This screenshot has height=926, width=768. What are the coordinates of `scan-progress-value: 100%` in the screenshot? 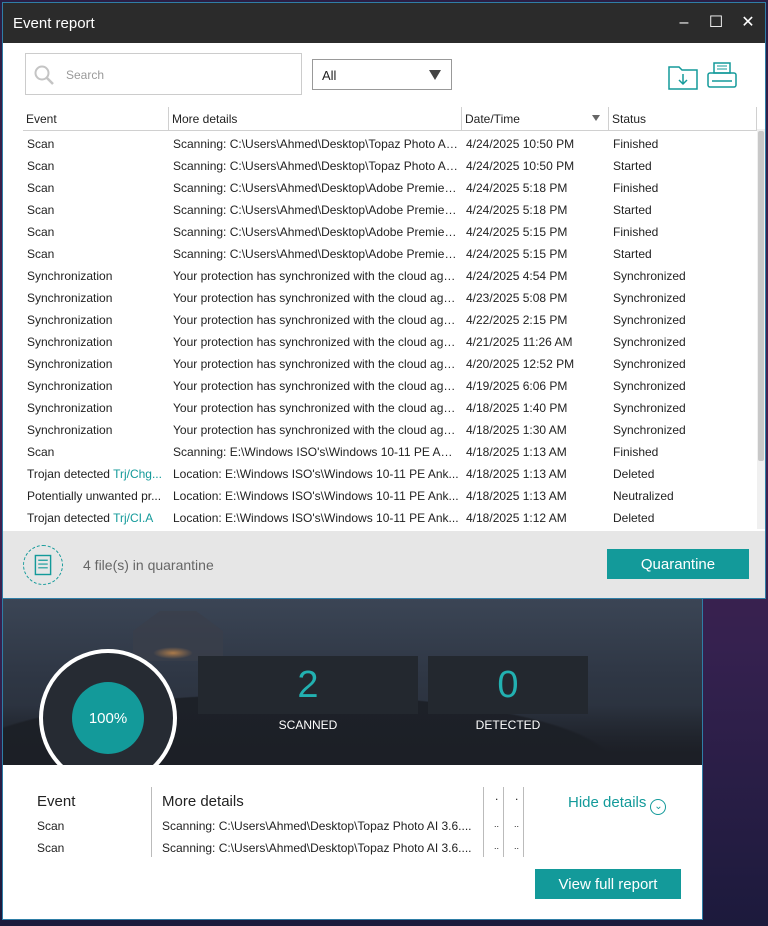 It's located at (108, 718).